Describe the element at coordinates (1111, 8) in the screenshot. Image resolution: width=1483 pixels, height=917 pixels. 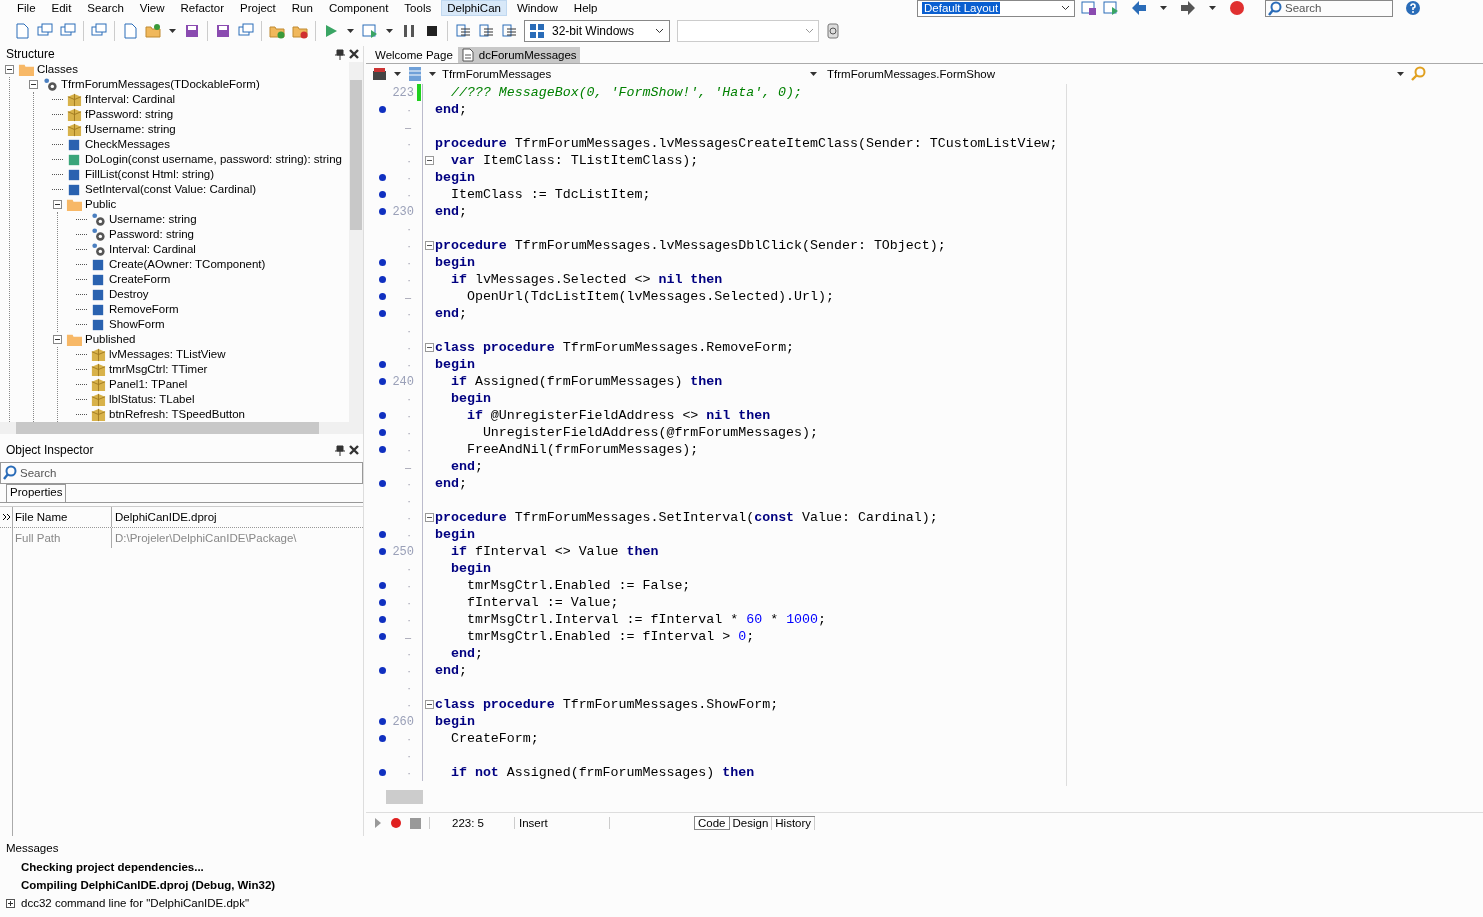
I see `run-layout-icon` at that location.